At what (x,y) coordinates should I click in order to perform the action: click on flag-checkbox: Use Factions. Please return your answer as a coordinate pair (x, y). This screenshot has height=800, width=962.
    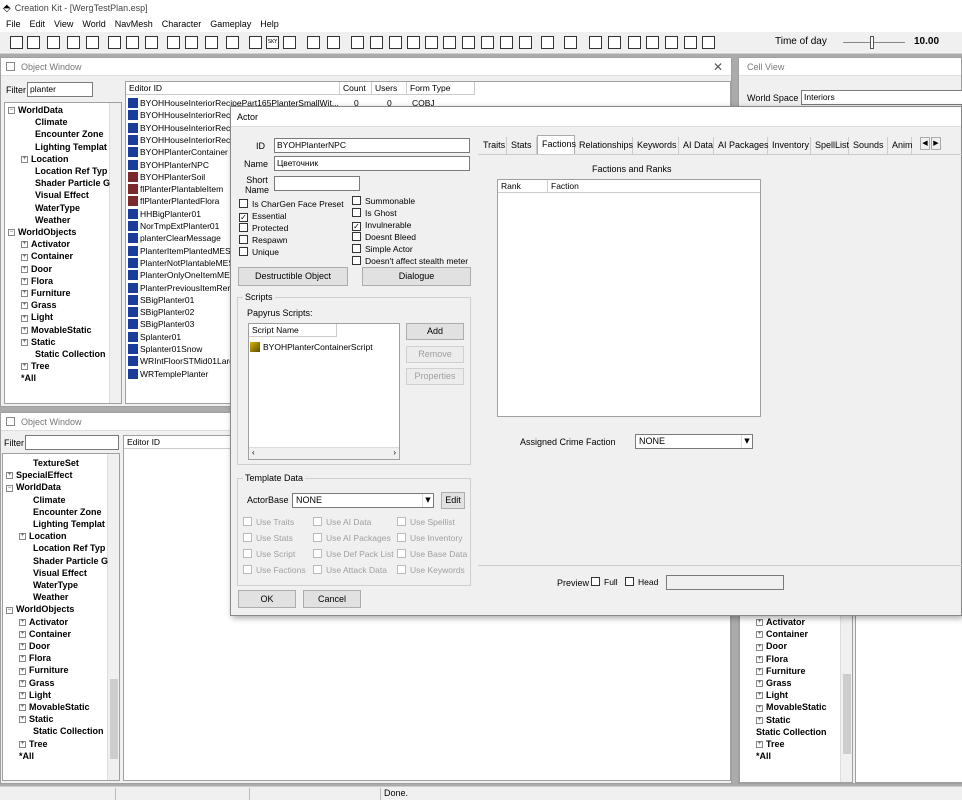
    Looking at the image, I should click on (274, 570).